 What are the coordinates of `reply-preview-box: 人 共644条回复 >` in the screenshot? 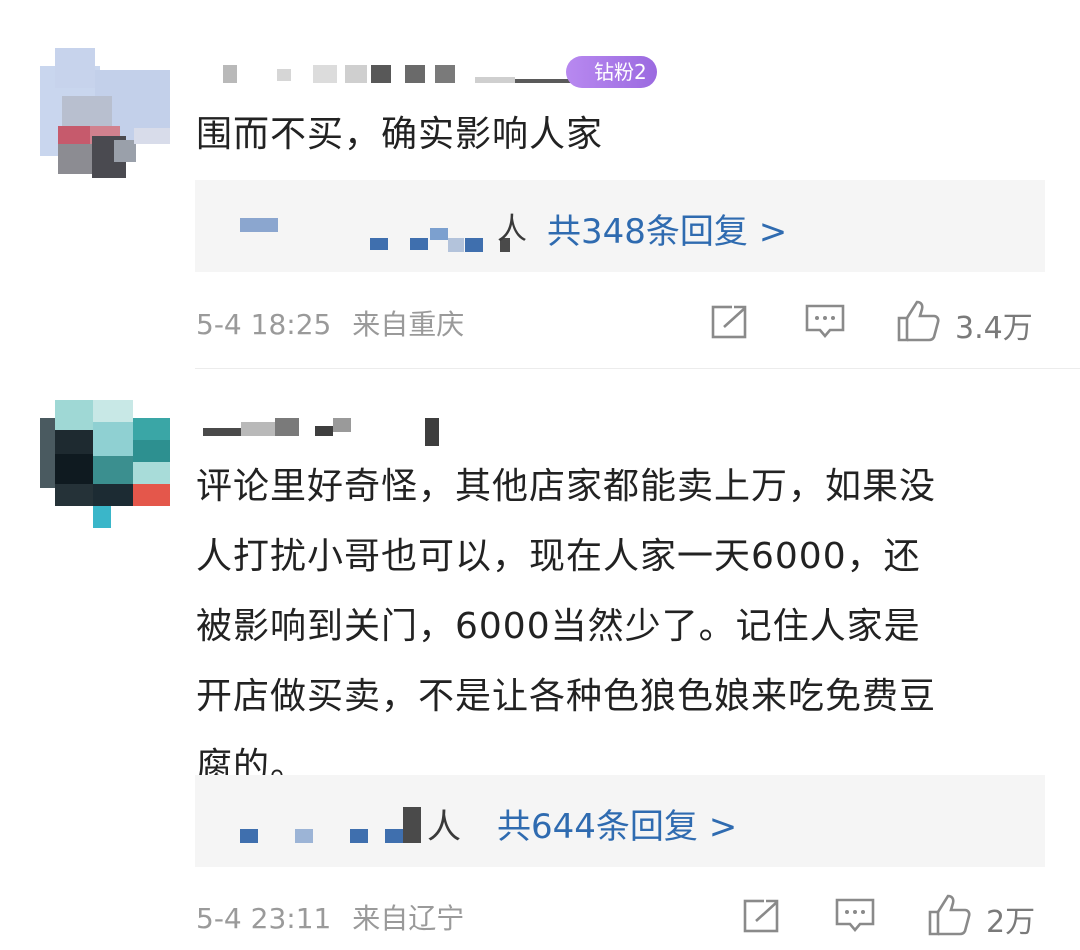 It's located at (620, 821).